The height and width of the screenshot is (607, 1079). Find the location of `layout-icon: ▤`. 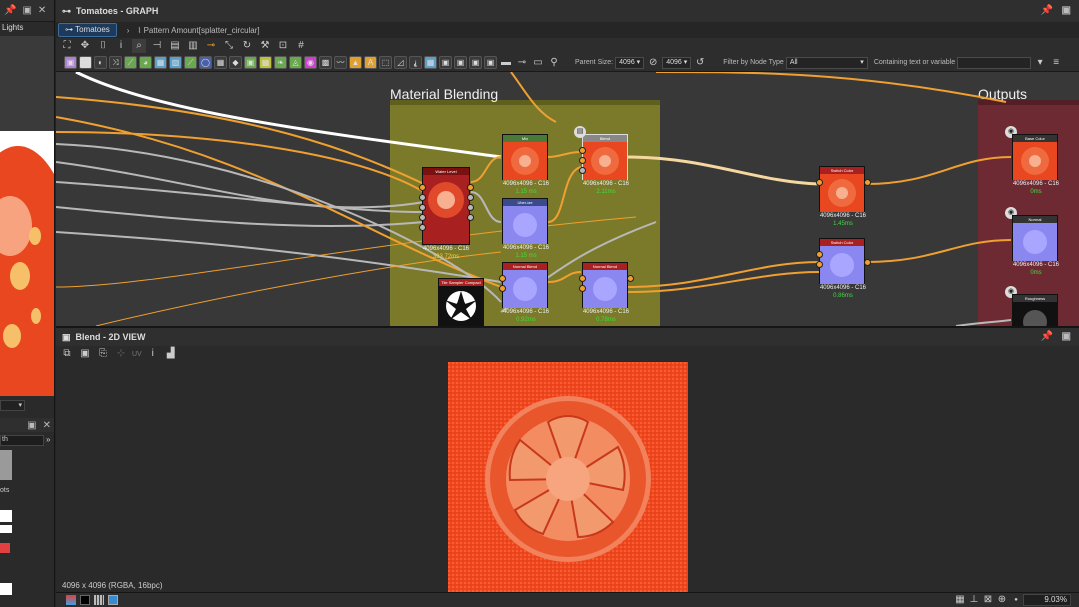

layout-icon: ▤ is located at coordinates (175, 46).